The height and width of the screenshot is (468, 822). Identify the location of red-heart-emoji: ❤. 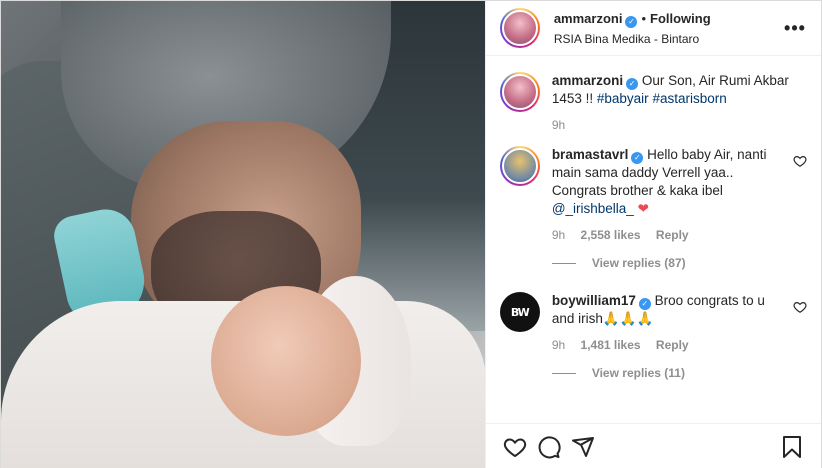
(643, 208).